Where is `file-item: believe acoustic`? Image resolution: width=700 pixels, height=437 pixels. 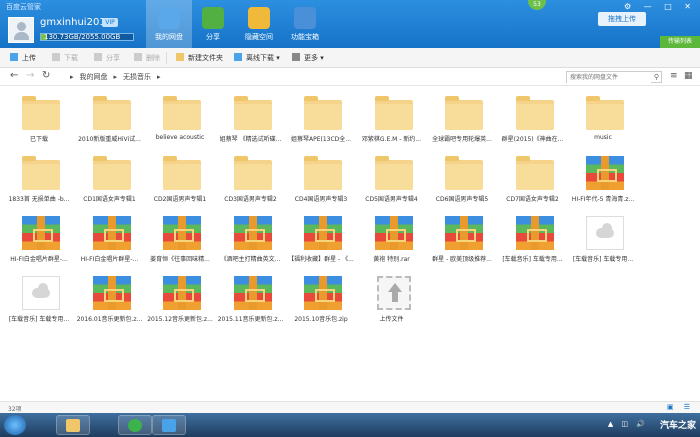
file-item: believe acoustic is located at coordinates (180, 119).